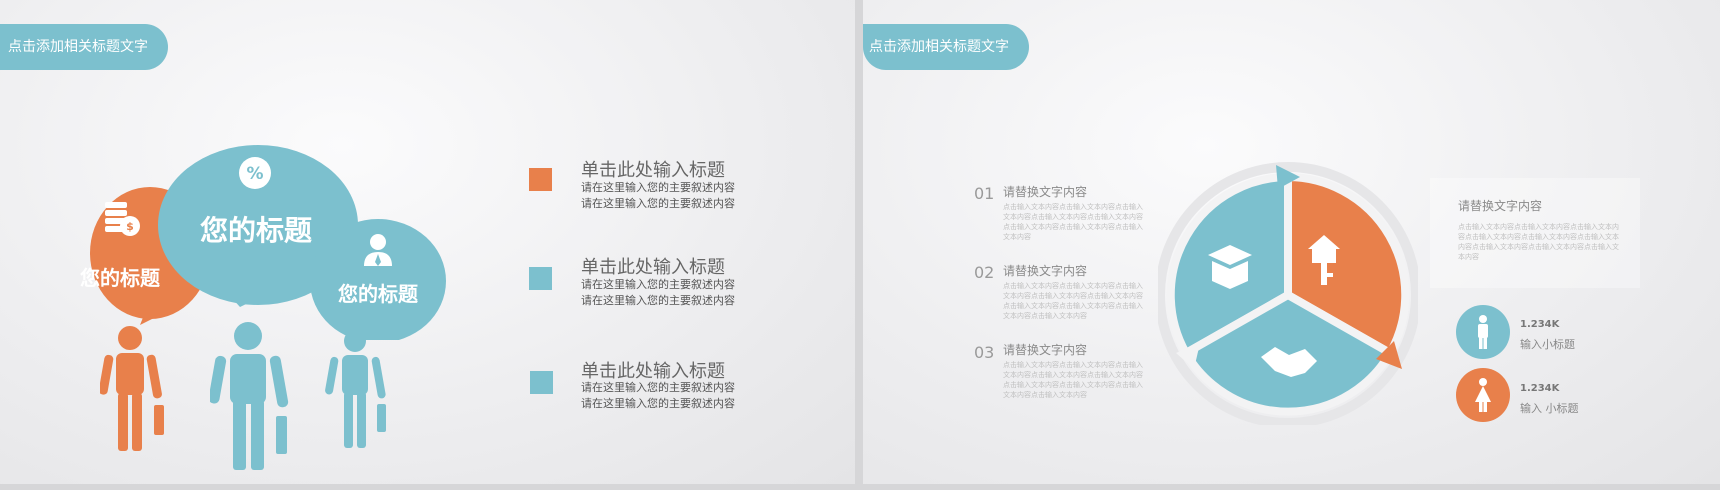 The height and width of the screenshot is (490, 1720). I want to click on list-title-1: 请替换文字内容, so click(1045, 191).